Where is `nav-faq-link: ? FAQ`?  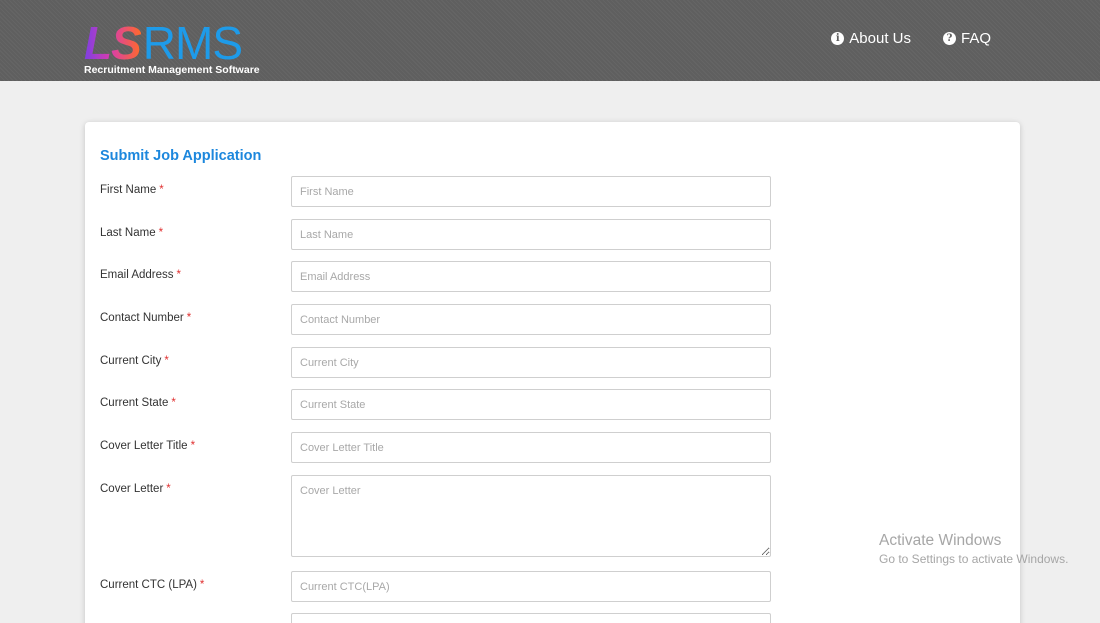 nav-faq-link: ? FAQ is located at coordinates (966, 38).